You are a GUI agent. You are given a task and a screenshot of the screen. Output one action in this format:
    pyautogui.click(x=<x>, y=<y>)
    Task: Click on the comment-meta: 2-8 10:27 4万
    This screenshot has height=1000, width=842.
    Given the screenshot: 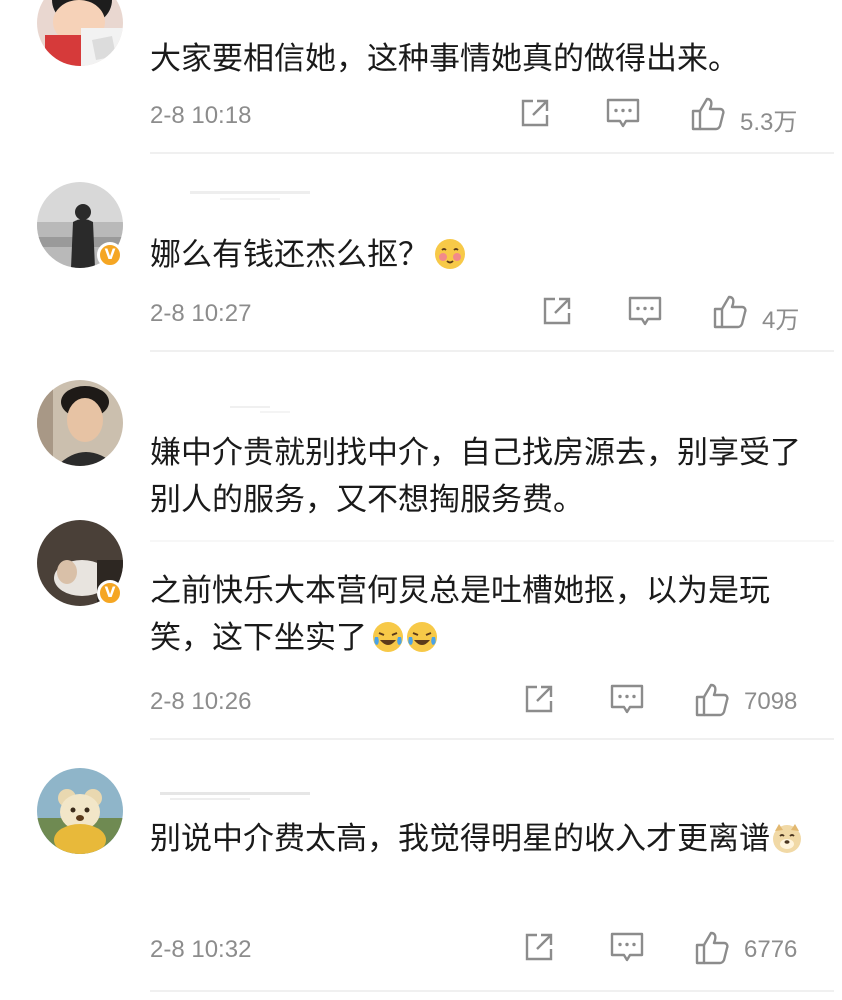 What is the action you would take?
    pyautogui.click(x=485, y=314)
    